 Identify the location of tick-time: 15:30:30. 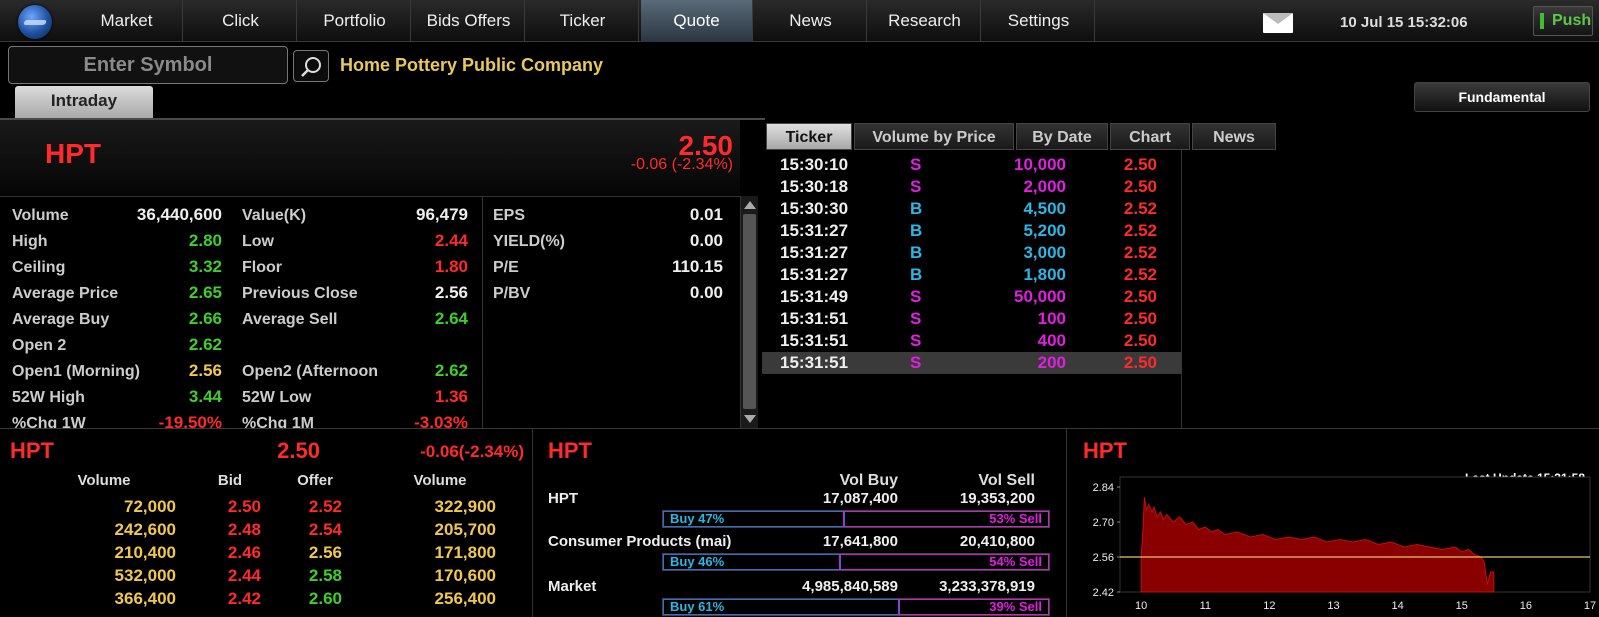
(814, 208).